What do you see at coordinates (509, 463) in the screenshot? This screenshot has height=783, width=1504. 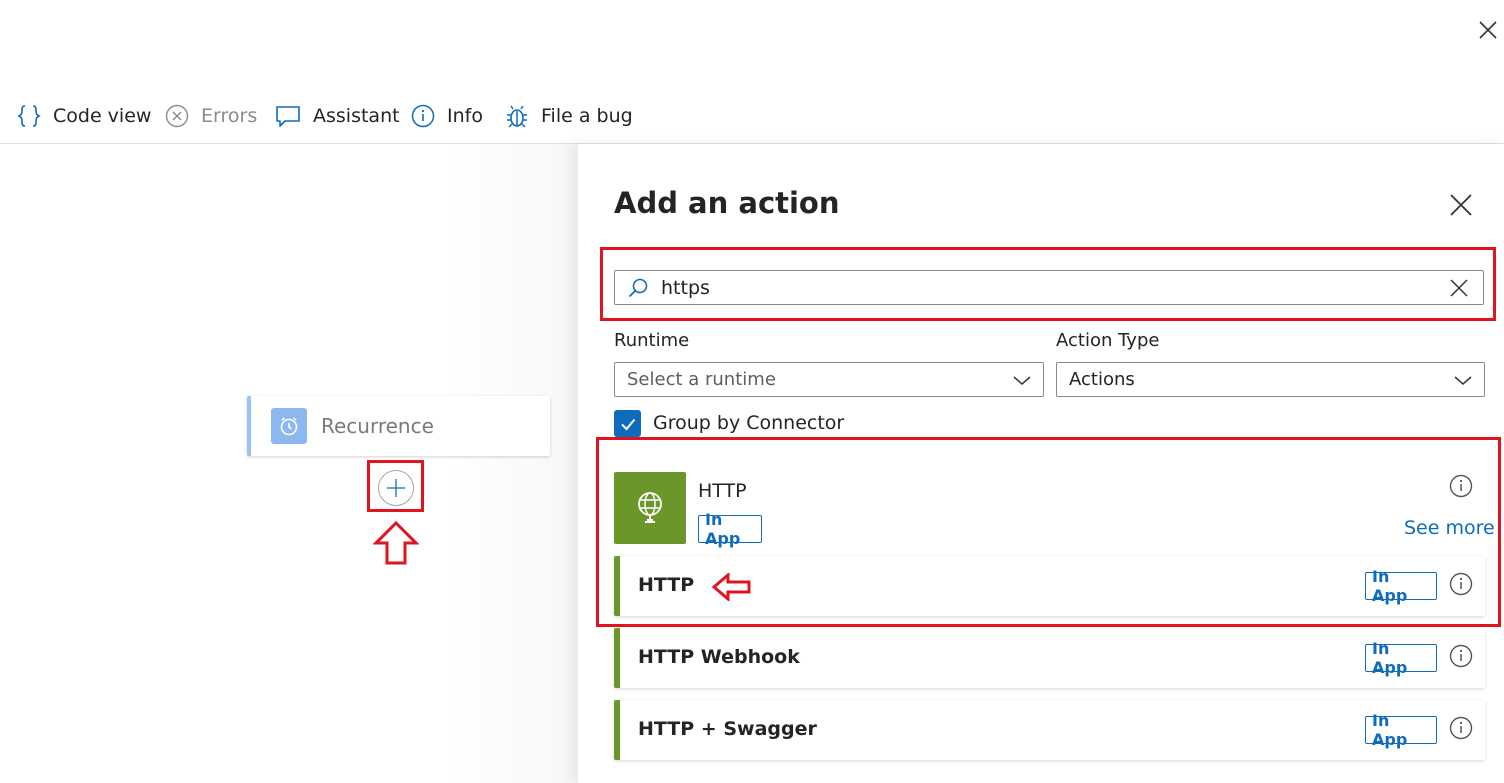 I see `canvas-shadow` at bounding box center [509, 463].